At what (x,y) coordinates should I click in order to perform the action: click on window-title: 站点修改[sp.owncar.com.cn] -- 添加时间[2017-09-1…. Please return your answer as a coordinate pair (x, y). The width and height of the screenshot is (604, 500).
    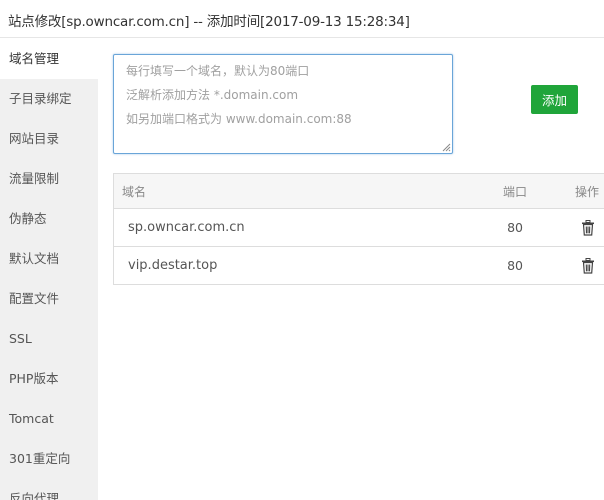
    Looking at the image, I should click on (209, 22).